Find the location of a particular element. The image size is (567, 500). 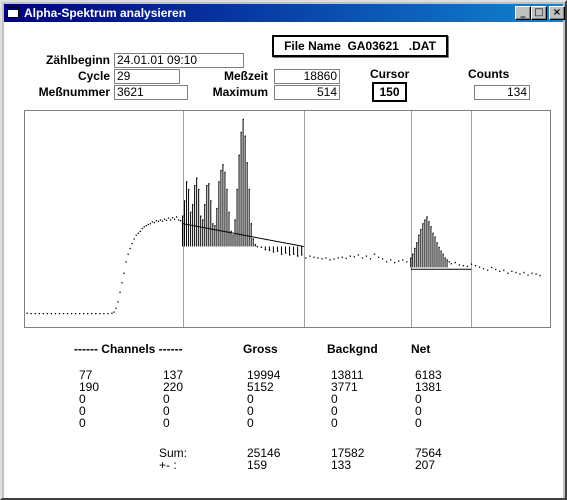

maximum-field: 514 is located at coordinates (307, 92).